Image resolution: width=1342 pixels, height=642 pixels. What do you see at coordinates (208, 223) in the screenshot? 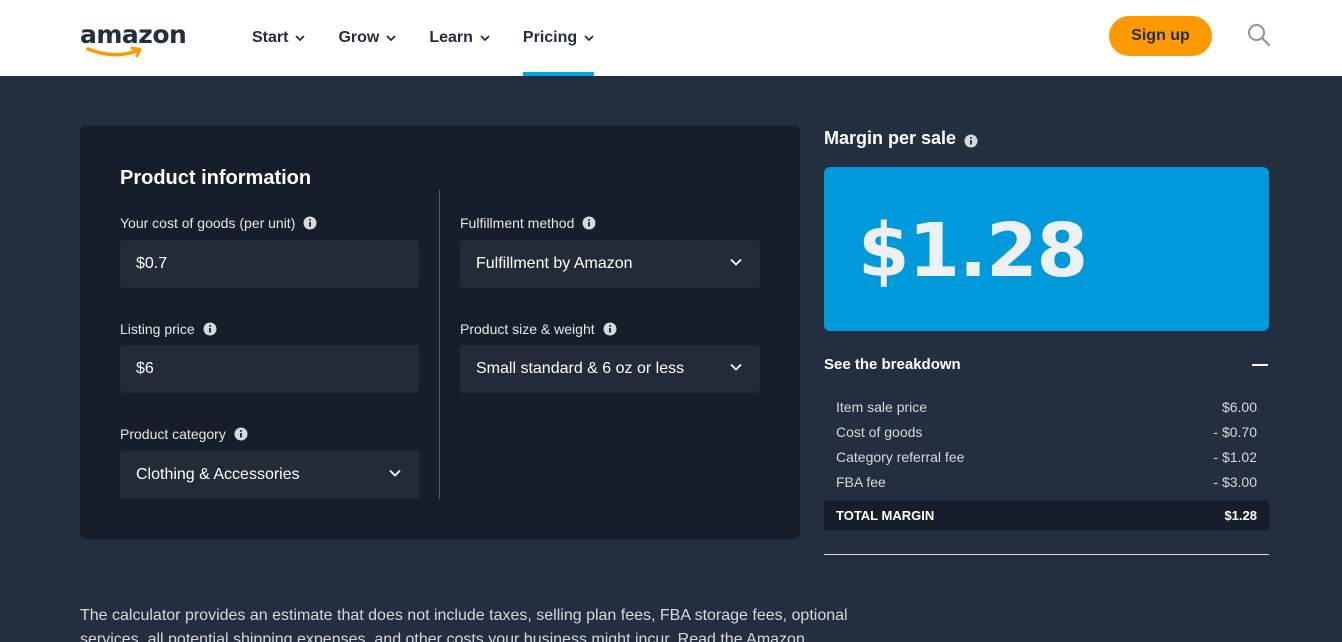
I see `cost-of-goods-label-text: Your cost of goods (per unit)` at bounding box center [208, 223].